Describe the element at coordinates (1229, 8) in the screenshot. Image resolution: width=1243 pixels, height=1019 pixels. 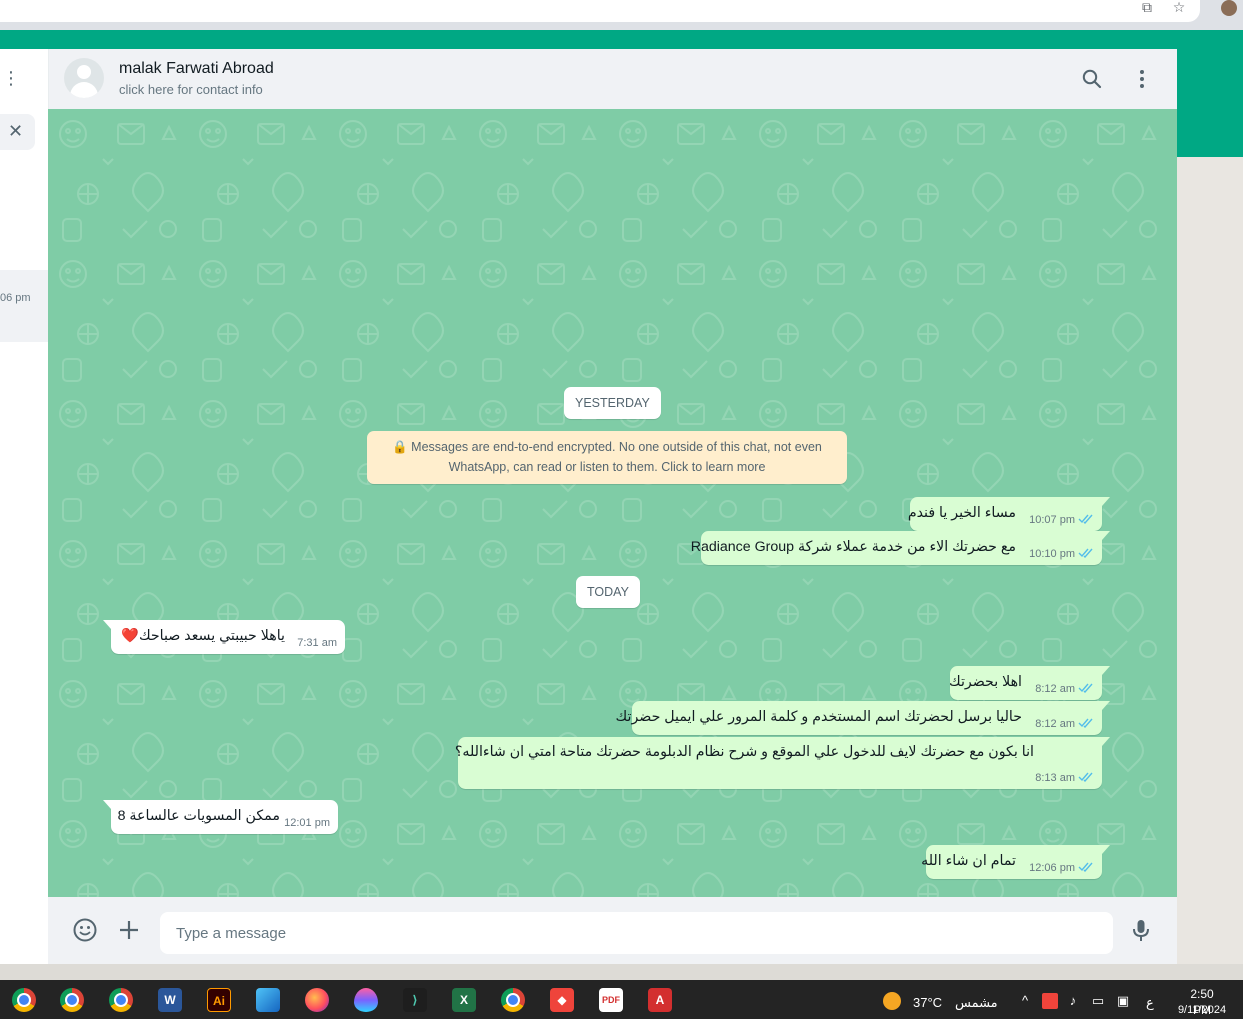
I see `browser-profile-avatar` at that location.